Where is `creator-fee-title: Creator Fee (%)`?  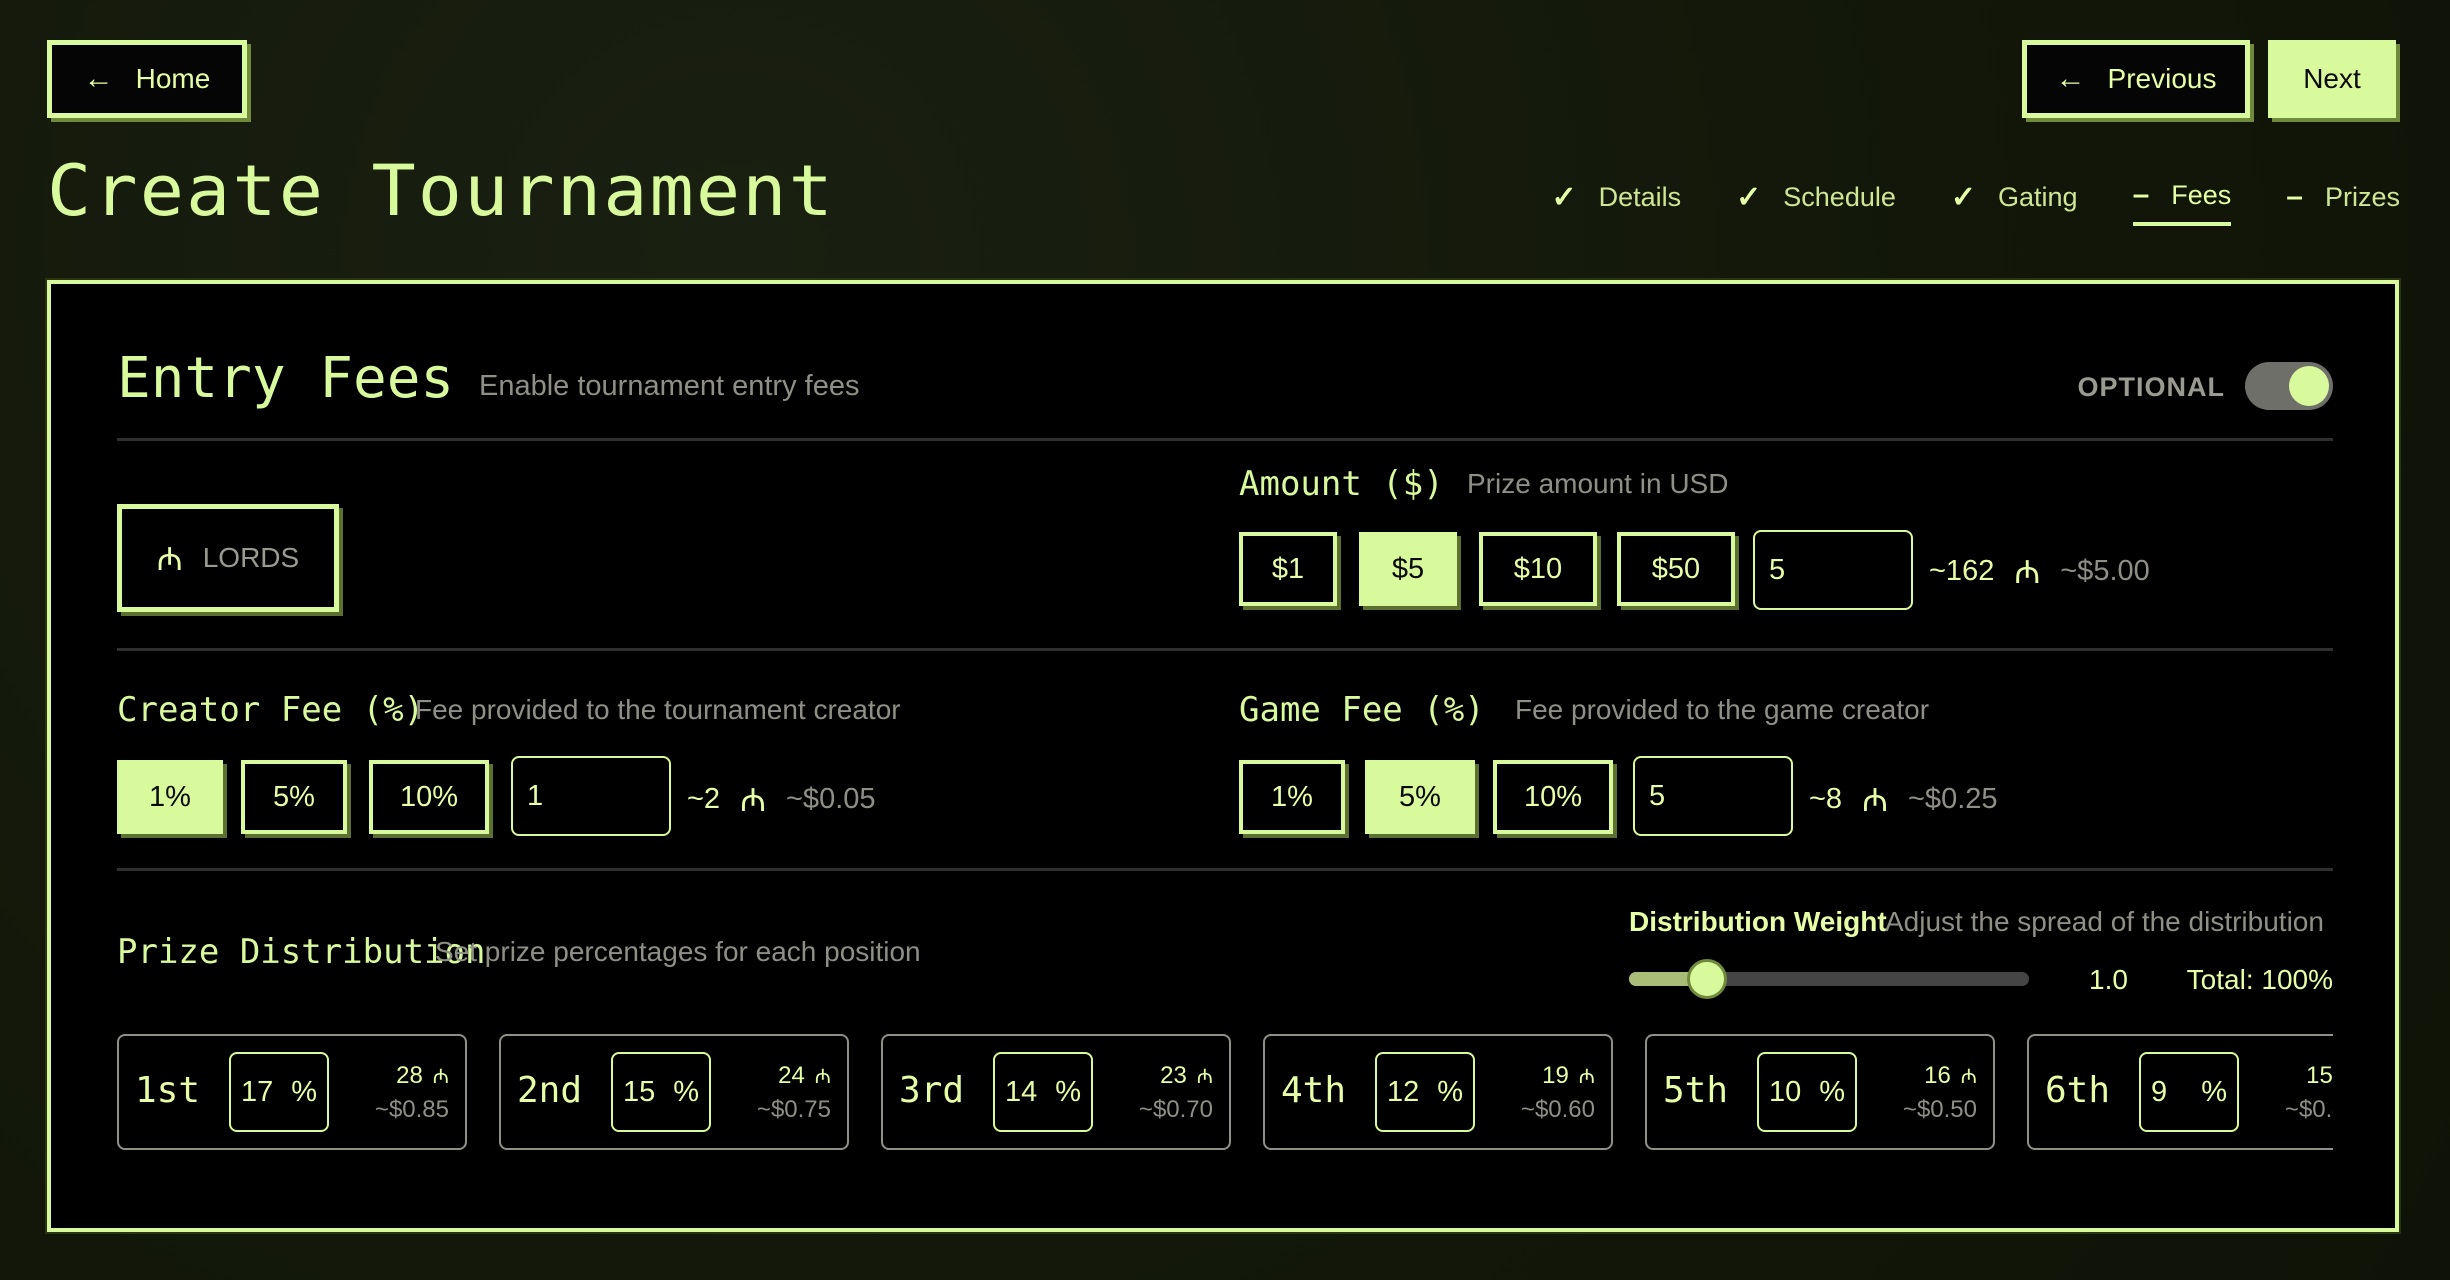
creator-fee-title: Creator Fee (%) is located at coordinates (271, 710).